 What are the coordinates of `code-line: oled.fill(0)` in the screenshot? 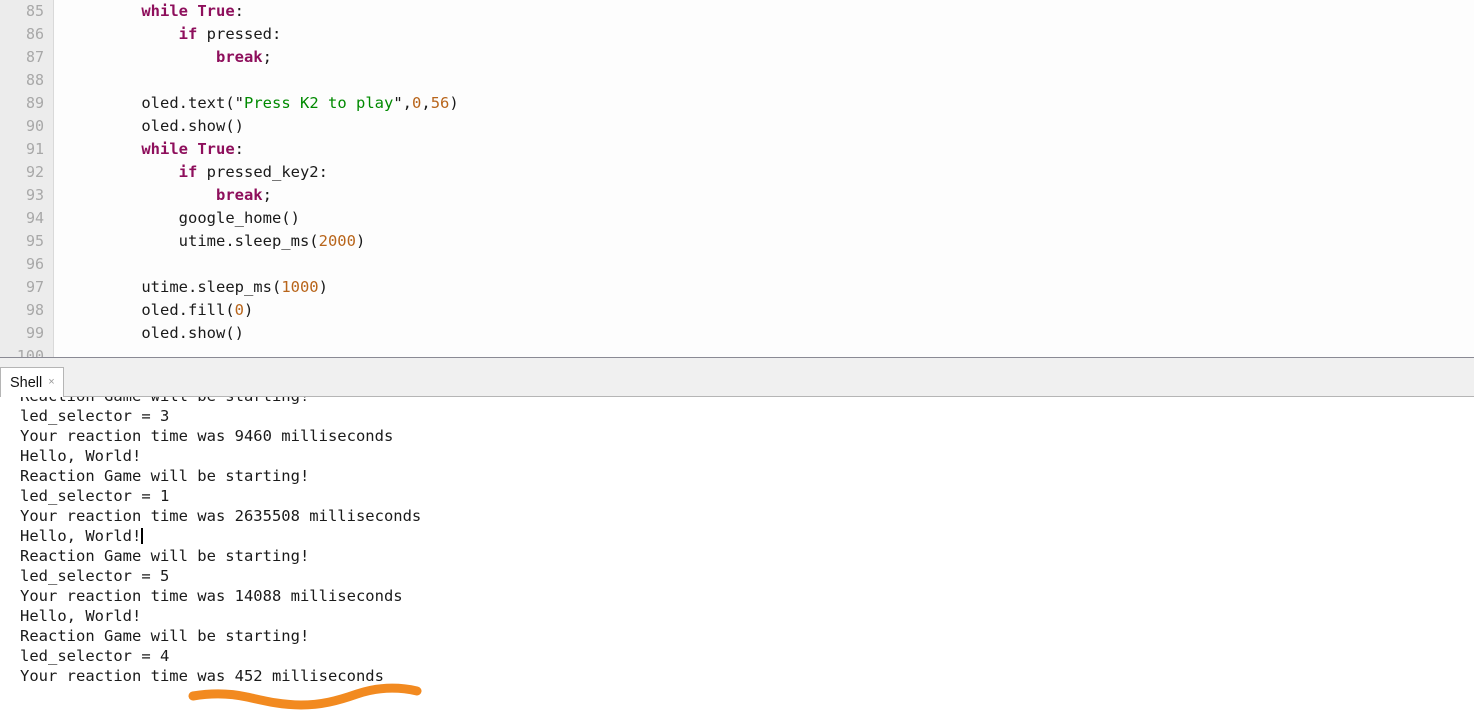 It's located at (764, 310).